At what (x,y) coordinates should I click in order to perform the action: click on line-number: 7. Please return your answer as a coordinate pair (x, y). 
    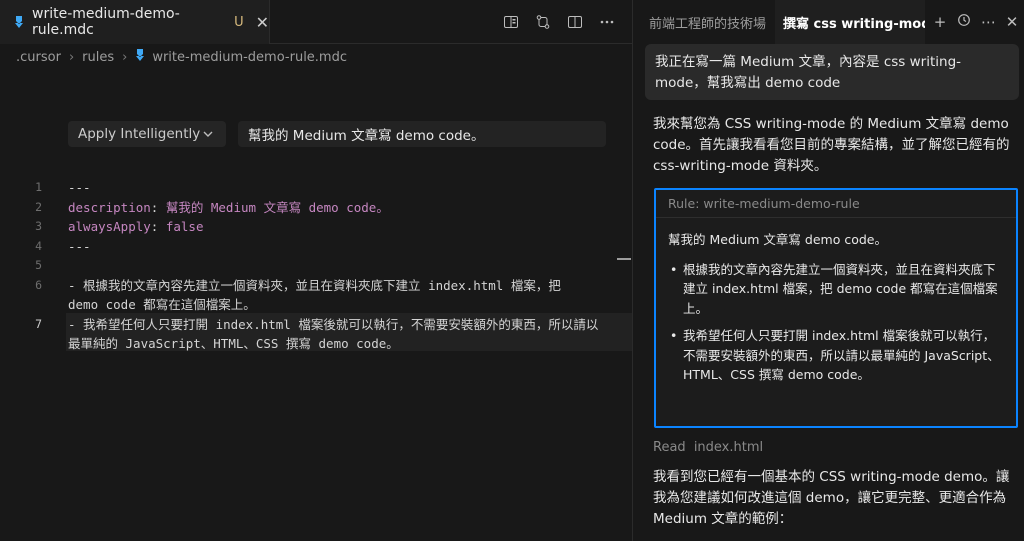
    Looking at the image, I should click on (38, 324).